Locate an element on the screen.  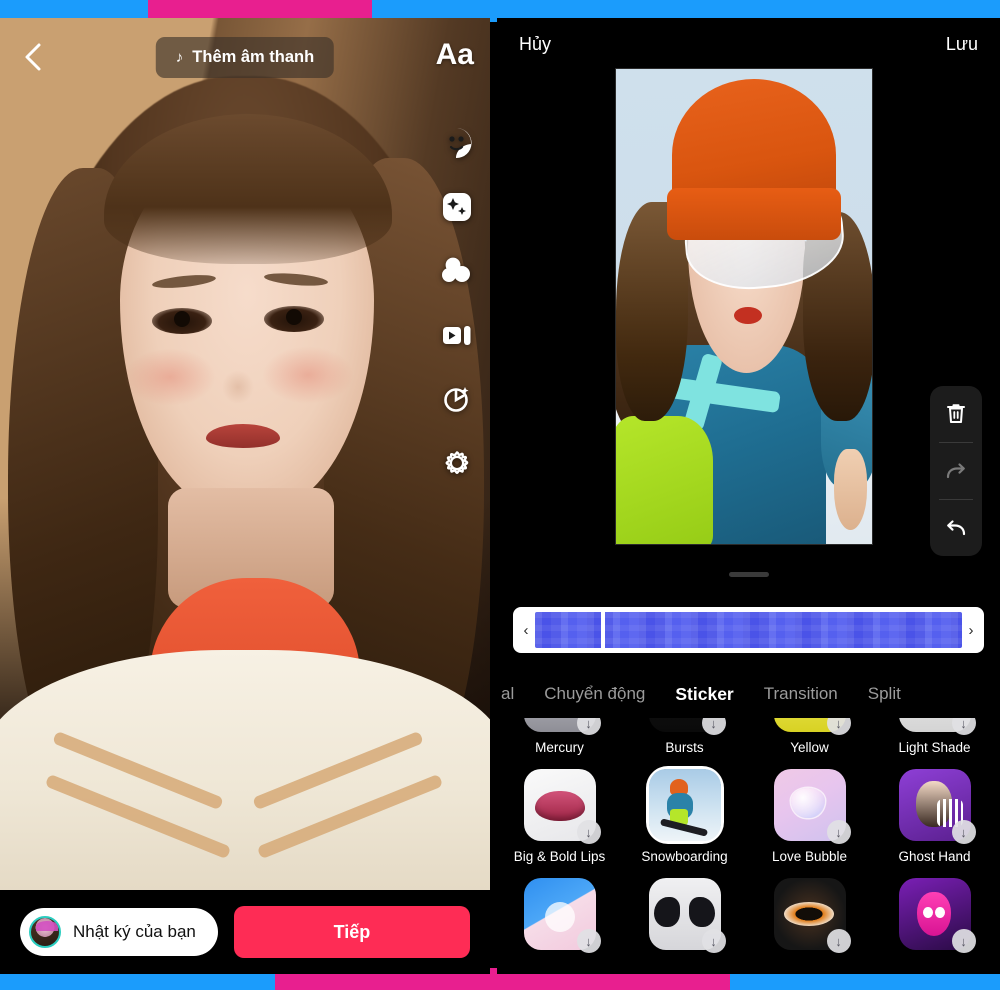
timeline-playhead is located at coordinates (603, 630).